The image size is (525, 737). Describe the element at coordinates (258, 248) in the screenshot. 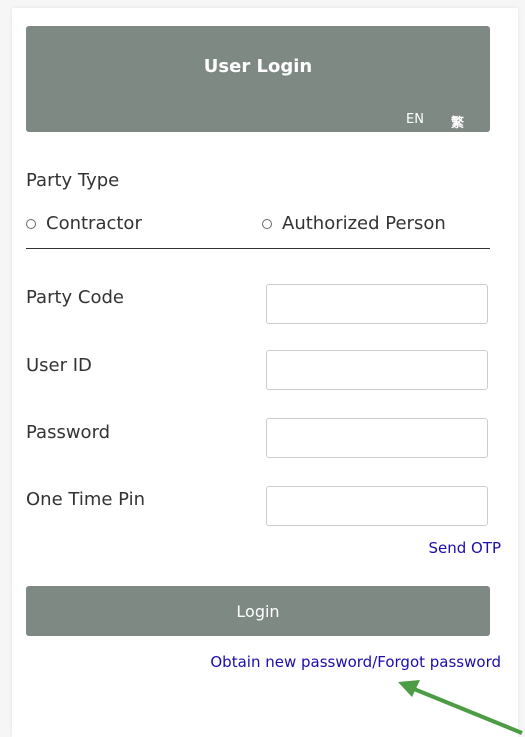

I see `party-type-divider` at that location.